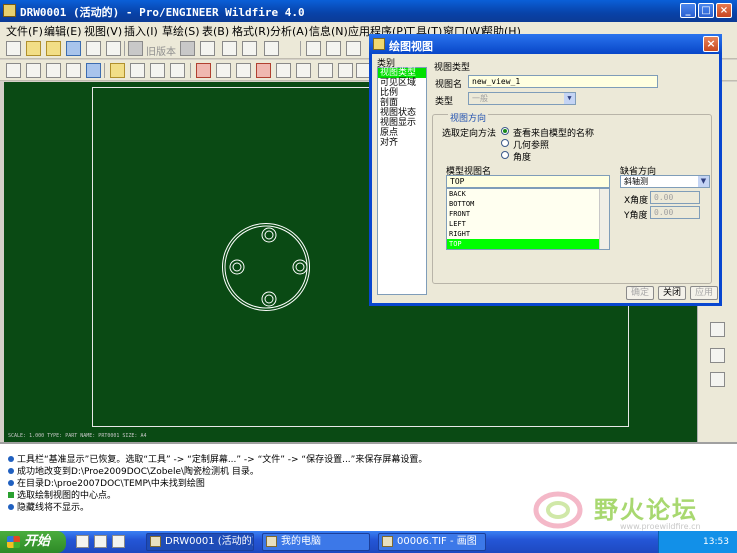 The height and width of the screenshot is (553, 737). What do you see at coordinates (528, 194) in the screenshot?
I see `model-view-item: BACK` at bounding box center [528, 194].